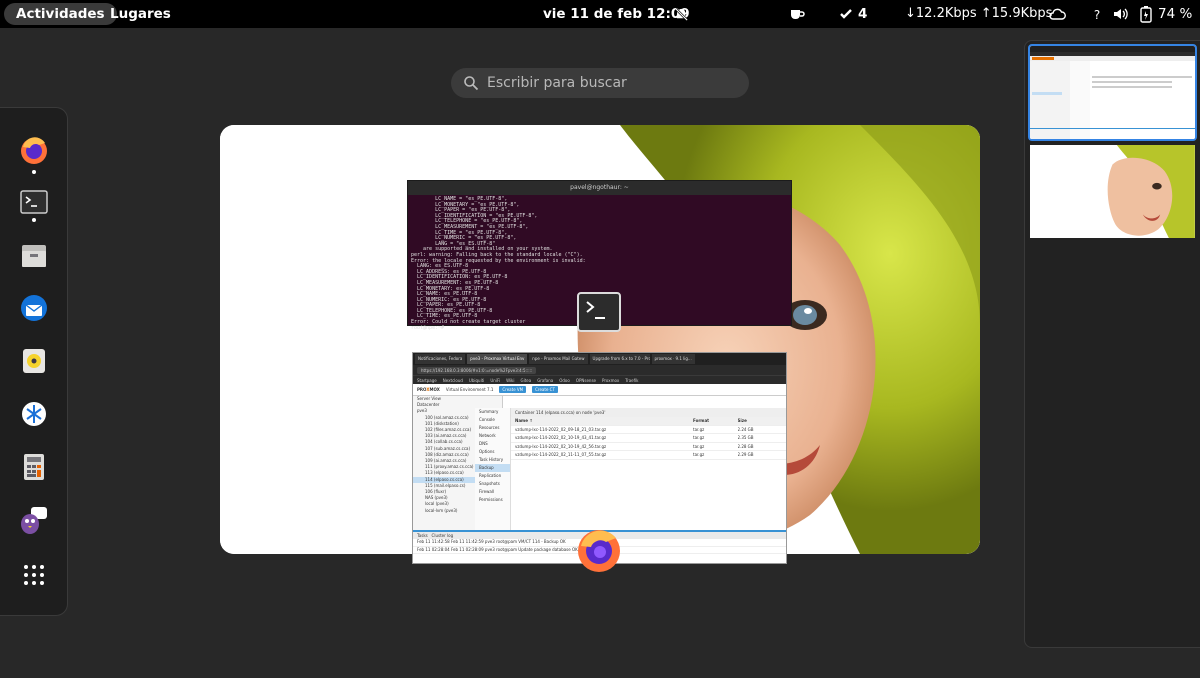 The height and width of the screenshot is (678, 1200). I want to click on notifications-off-icon, so click(681, 14).